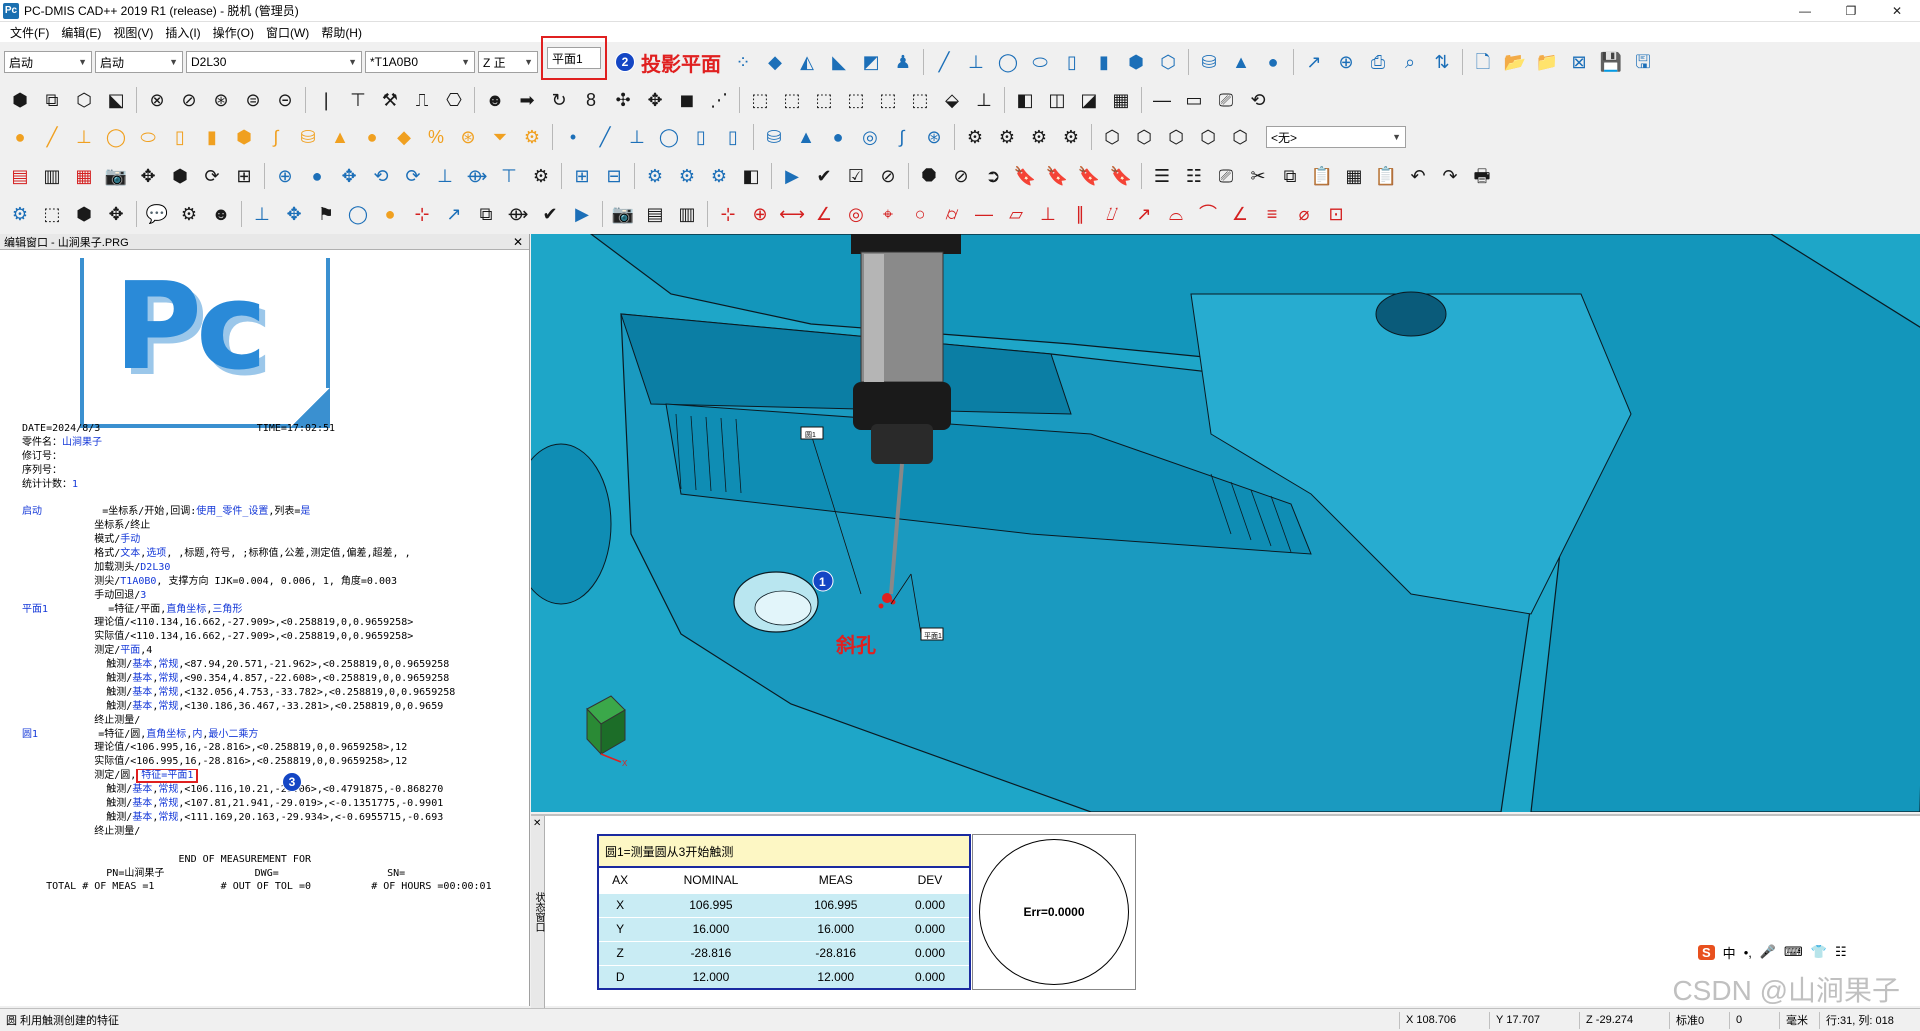 The height and width of the screenshot is (1031, 1920). I want to click on measure-curve-icon: ∫, so click(902, 137).